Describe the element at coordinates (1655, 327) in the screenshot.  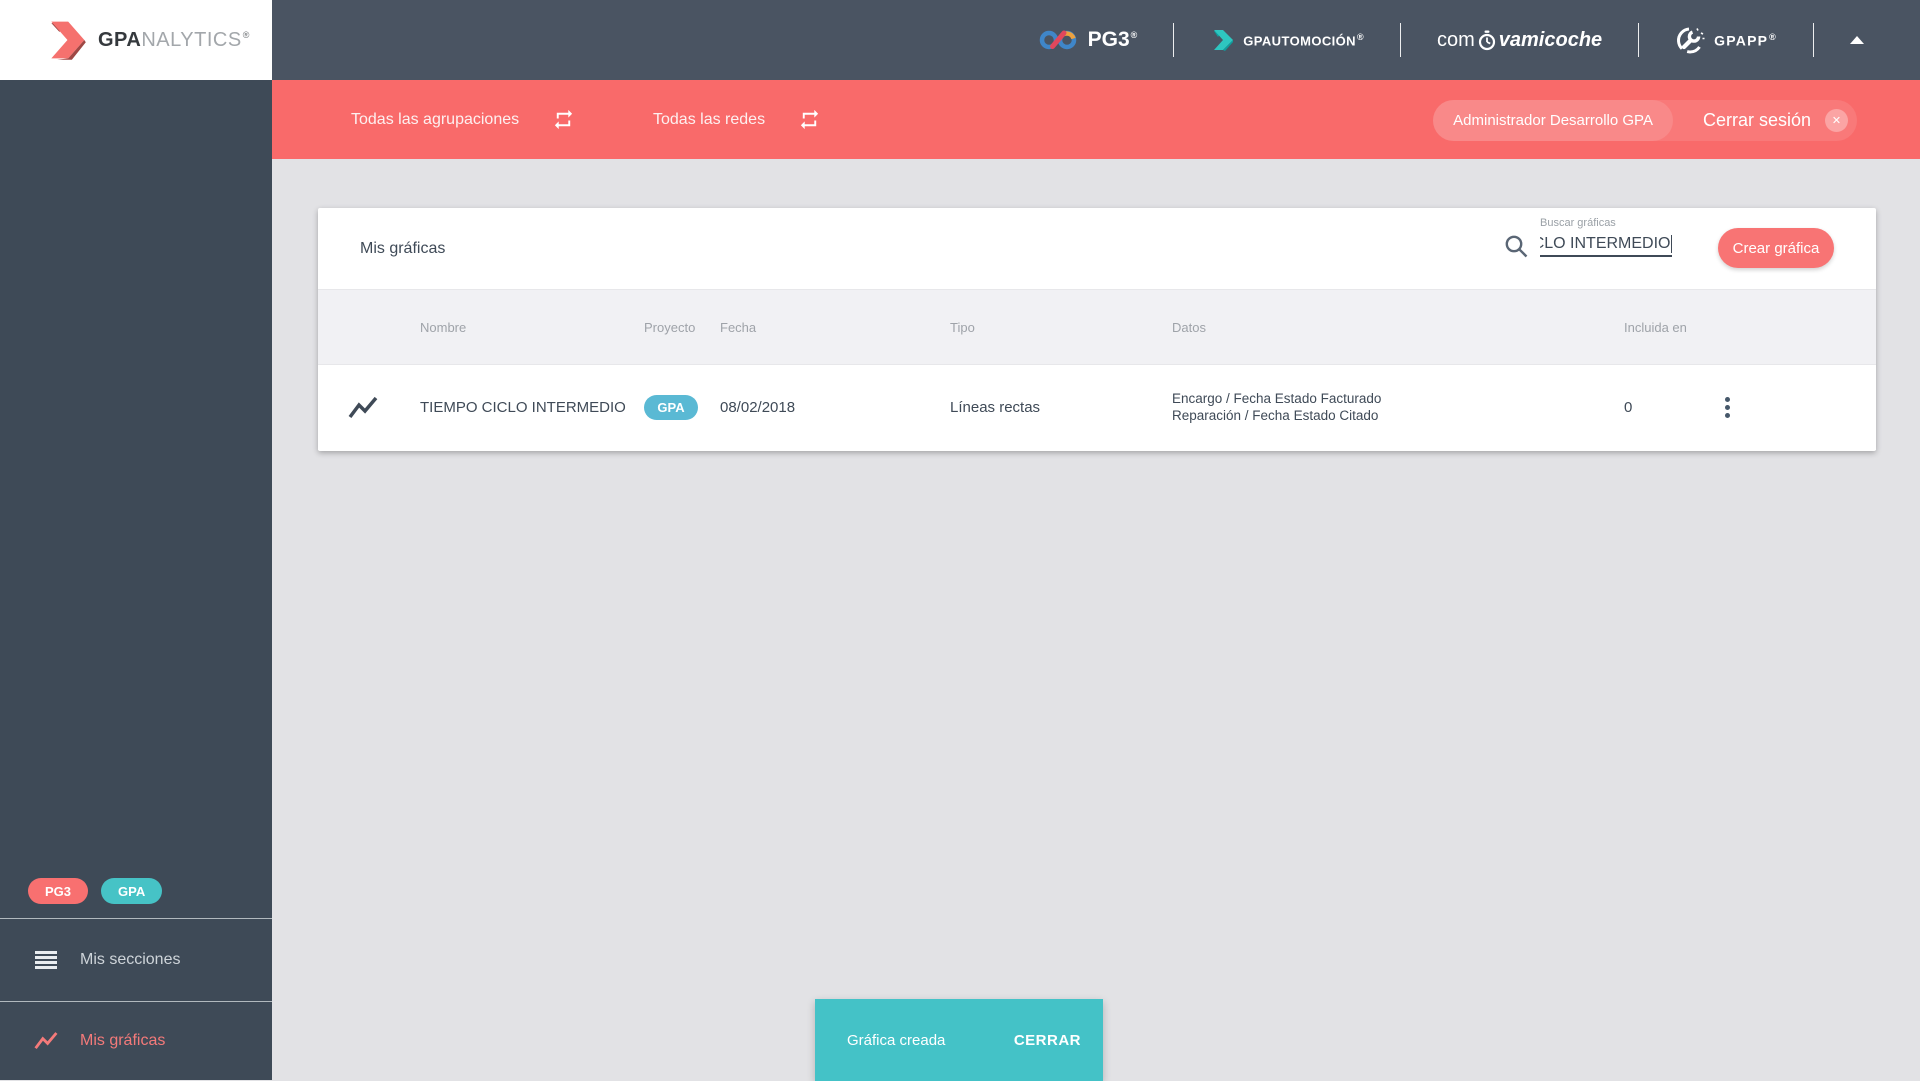
I see `column-header-incluida-en: Incluida en` at that location.